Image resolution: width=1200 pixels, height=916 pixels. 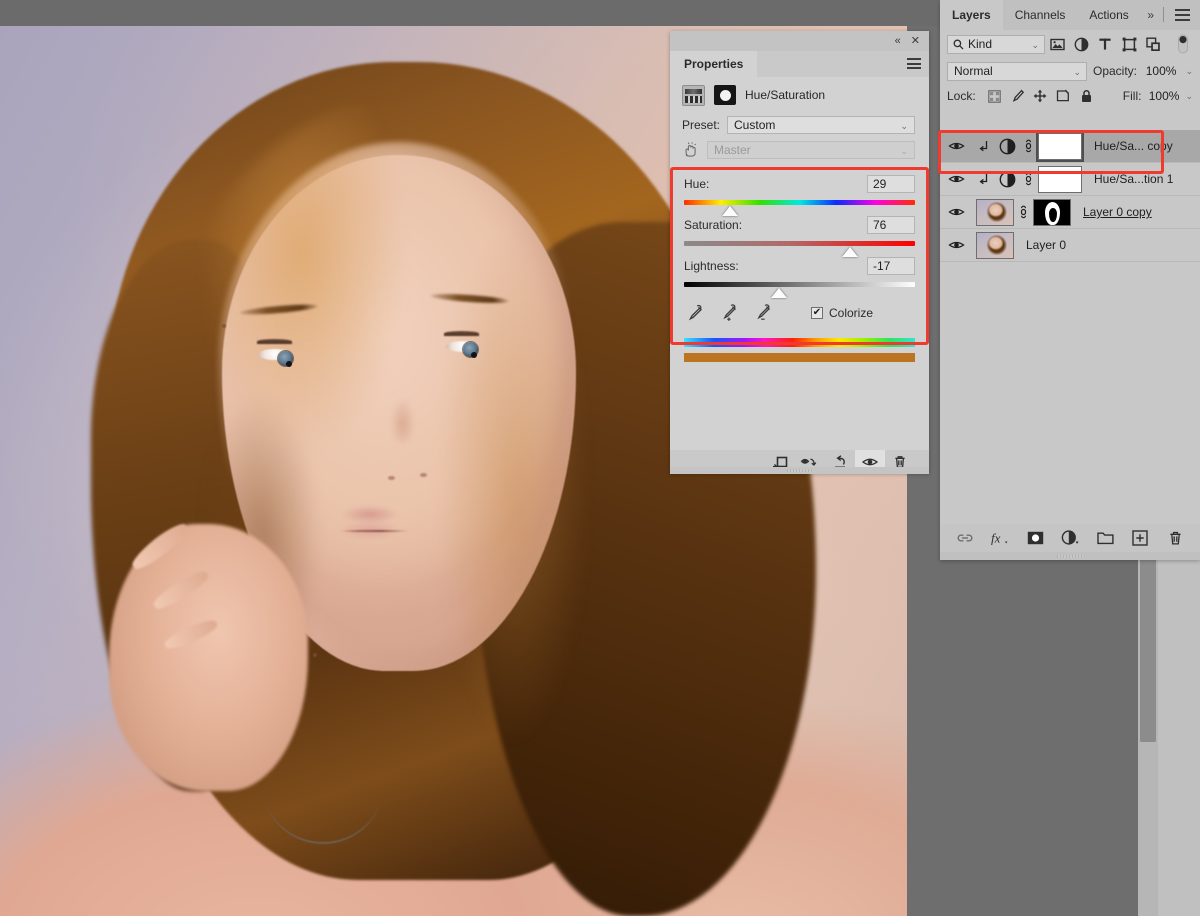 I want to click on layer-name: Hue/Sa... copy, so click(x=1127, y=146).